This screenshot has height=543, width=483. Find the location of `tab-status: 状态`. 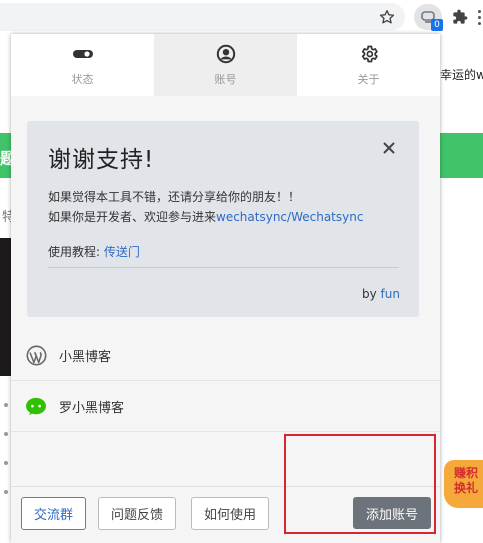

tab-status: 状态 is located at coordinates (82, 65).